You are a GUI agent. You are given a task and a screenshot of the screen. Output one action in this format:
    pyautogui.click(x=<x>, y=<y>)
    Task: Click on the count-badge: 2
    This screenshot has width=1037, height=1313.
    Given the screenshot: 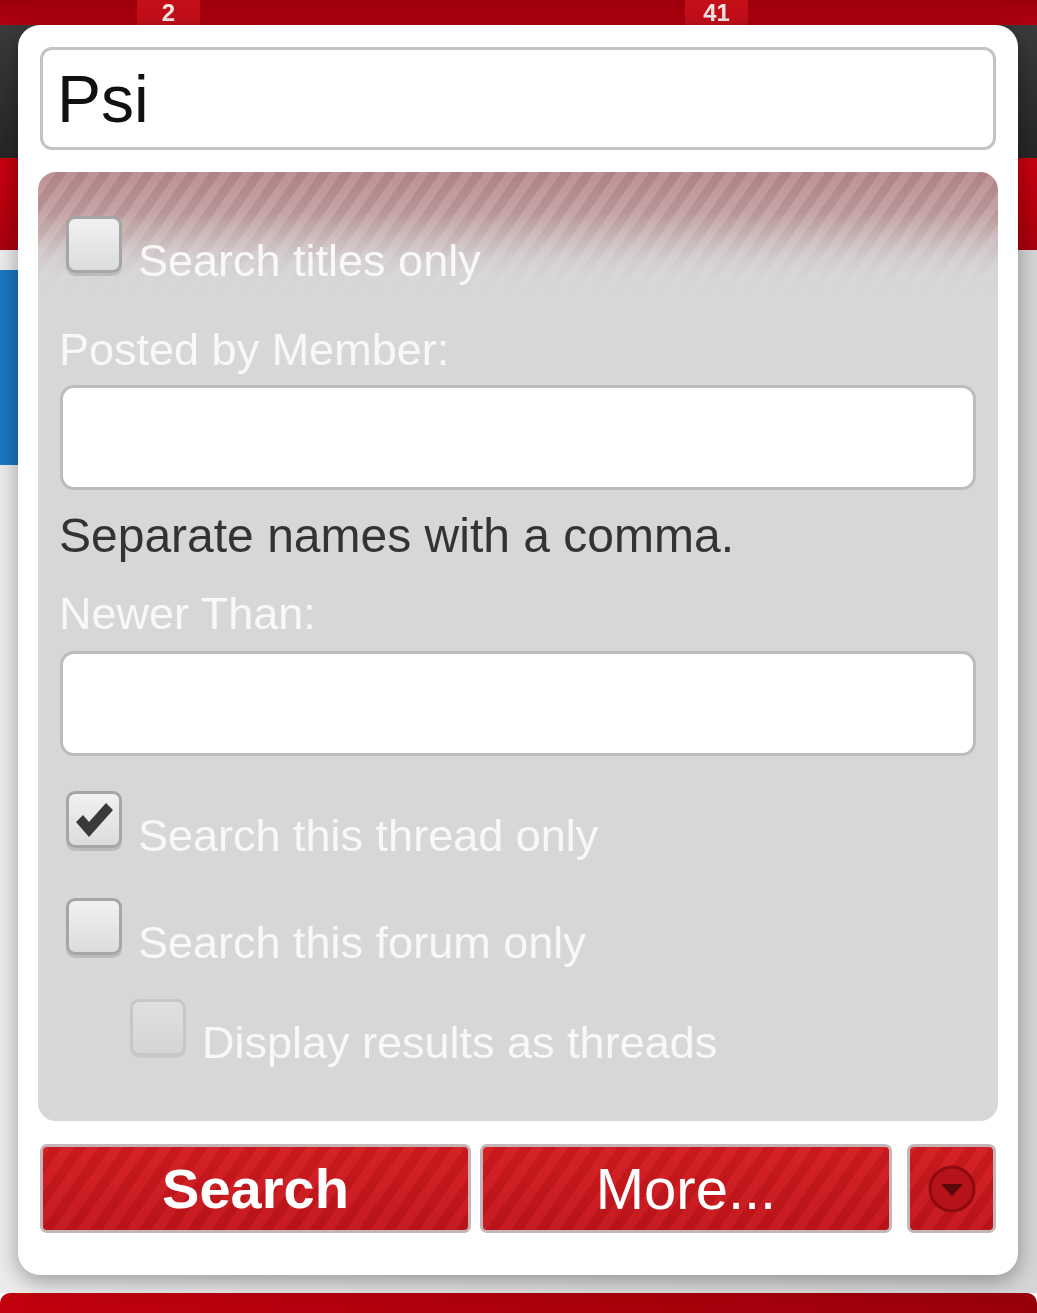 What is the action you would take?
    pyautogui.click(x=168, y=12)
    